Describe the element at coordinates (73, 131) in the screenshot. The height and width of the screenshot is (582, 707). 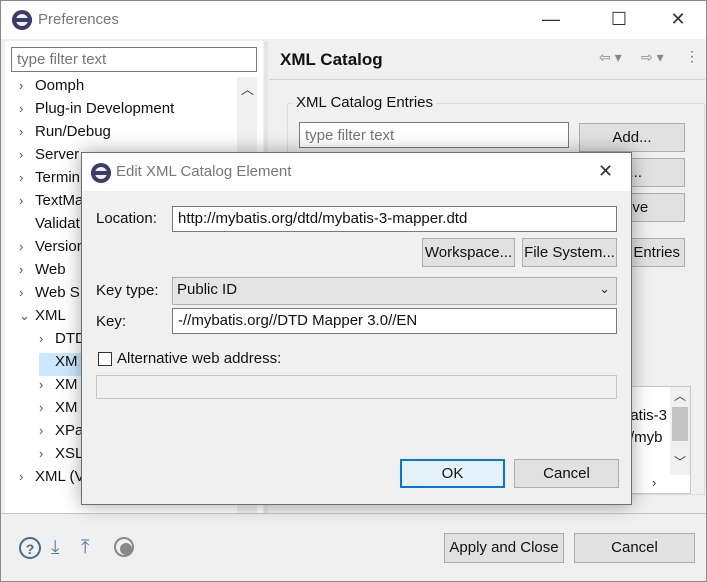
I see `tree-item-label: Run/Debug` at that location.